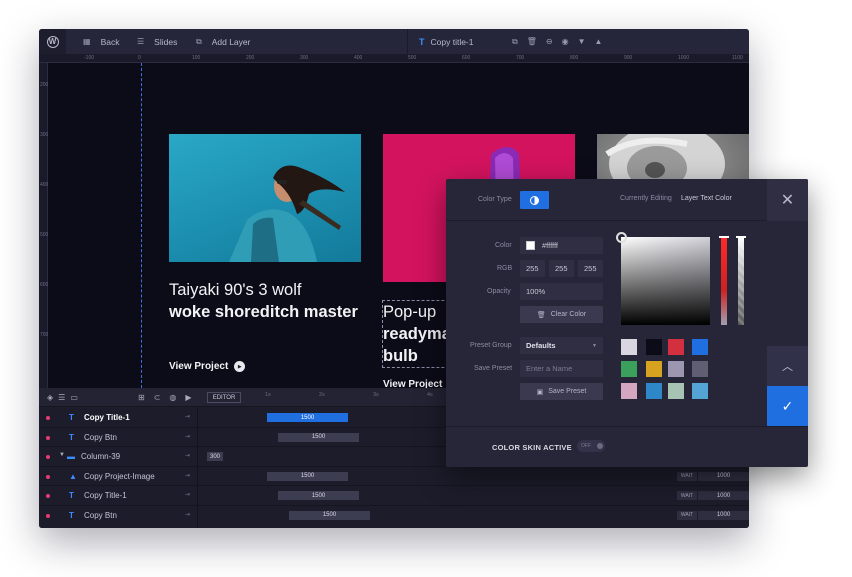 The height and width of the screenshot is (577, 852). Describe the element at coordinates (100, 456) in the screenshot. I see `layer-name: Column-39` at that location.